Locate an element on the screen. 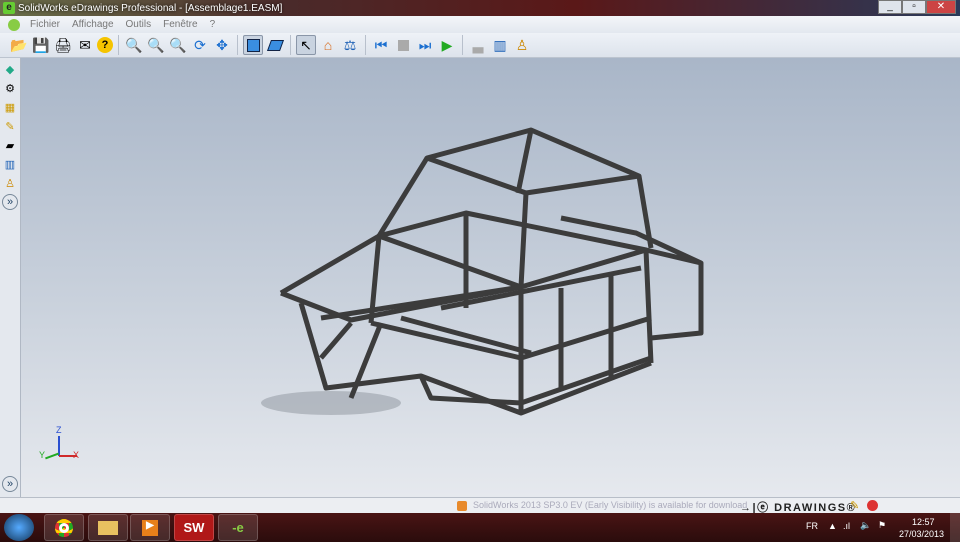 The height and width of the screenshot is (542, 960). expand-panel-icon: » is located at coordinates (10, 202).